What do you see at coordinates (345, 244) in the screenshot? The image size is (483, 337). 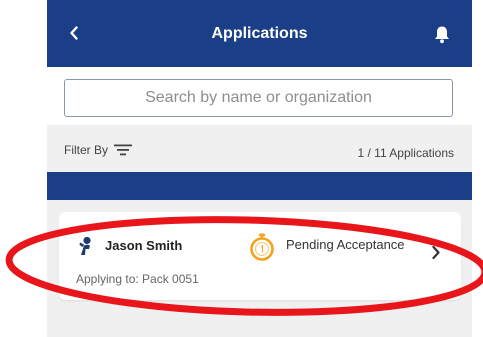 I see `status-badge: Pending Acceptance` at bounding box center [345, 244].